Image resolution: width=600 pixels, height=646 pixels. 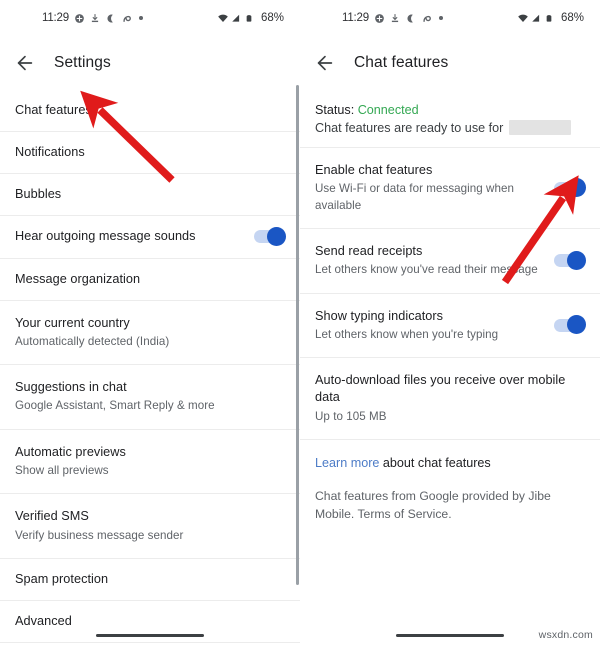 What do you see at coordinates (70, 462) in the screenshot?
I see `row-texts: Automatic previews Show all previews` at bounding box center [70, 462].